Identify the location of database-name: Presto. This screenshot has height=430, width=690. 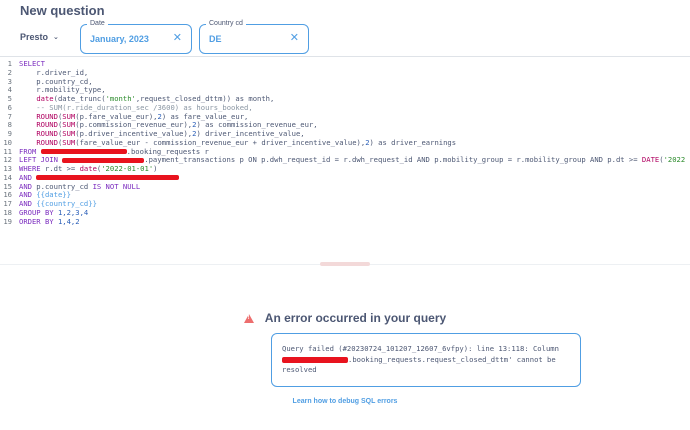
(34, 37).